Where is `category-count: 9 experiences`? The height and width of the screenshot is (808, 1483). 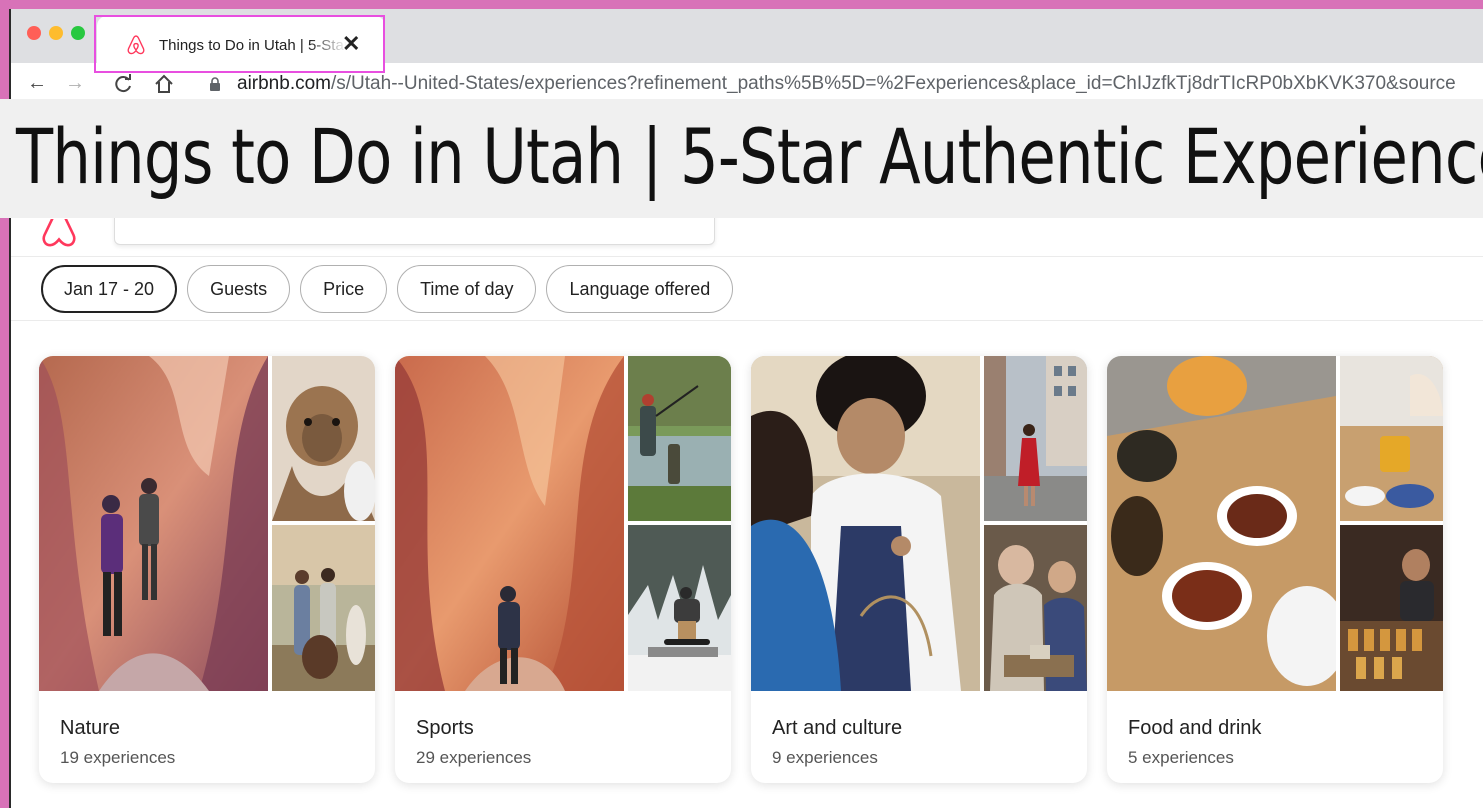
category-count: 9 experiences is located at coordinates (825, 757).